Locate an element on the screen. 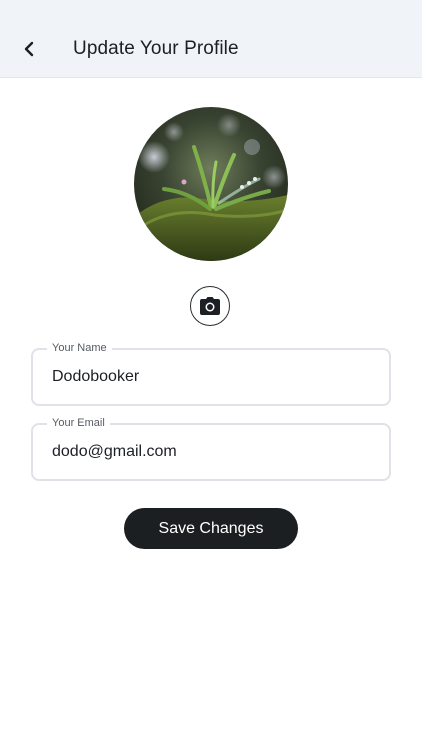 This screenshot has height=750, width=422. app-header: Update Your Profile is located at coordinates (211, 39).